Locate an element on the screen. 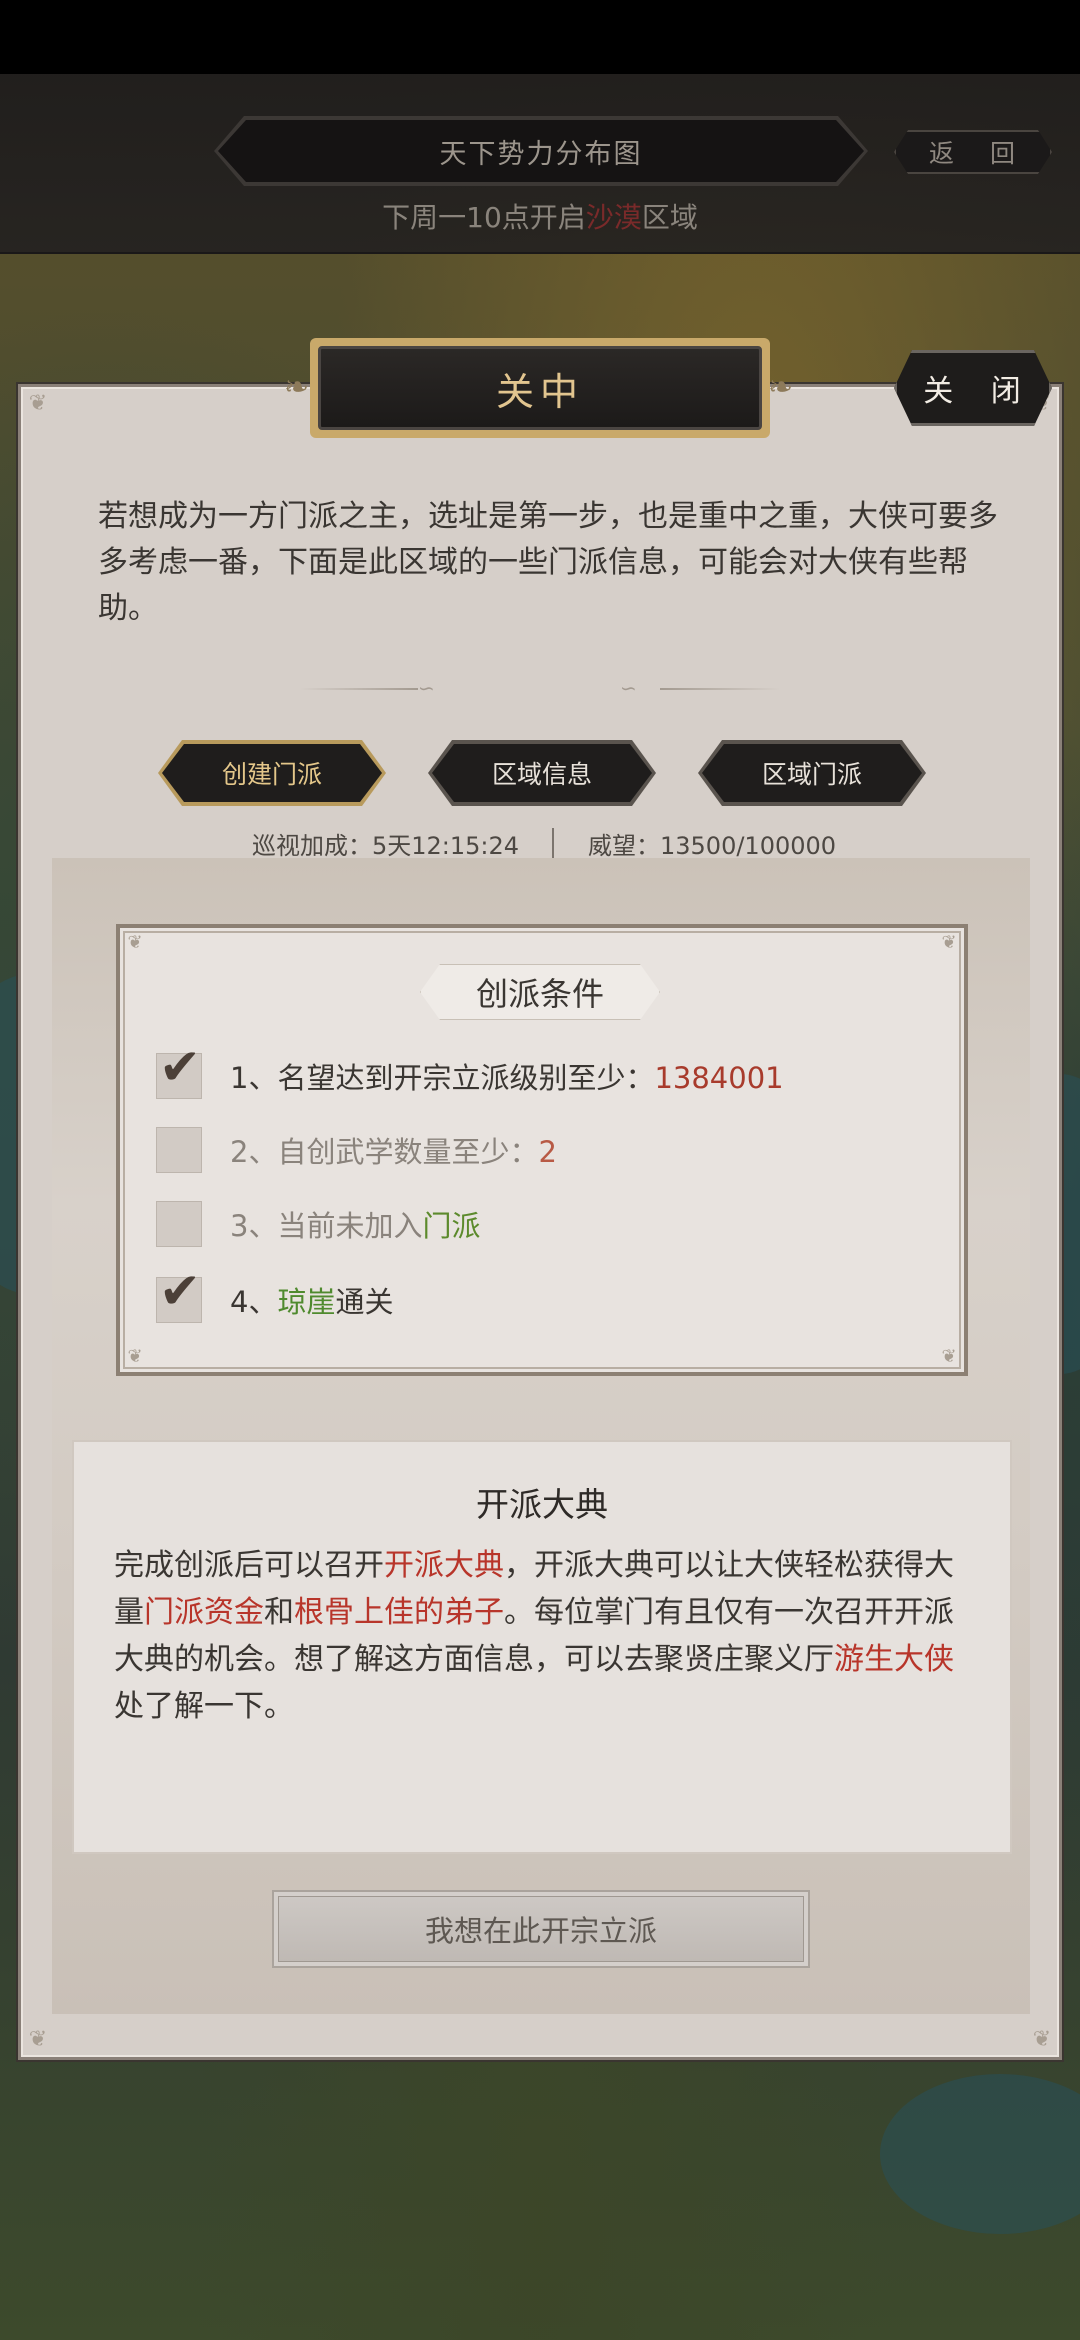 This screenshot has width=1080, height=2340. title-wing-left-icon: ❧ is located at coordinates (297, 387).